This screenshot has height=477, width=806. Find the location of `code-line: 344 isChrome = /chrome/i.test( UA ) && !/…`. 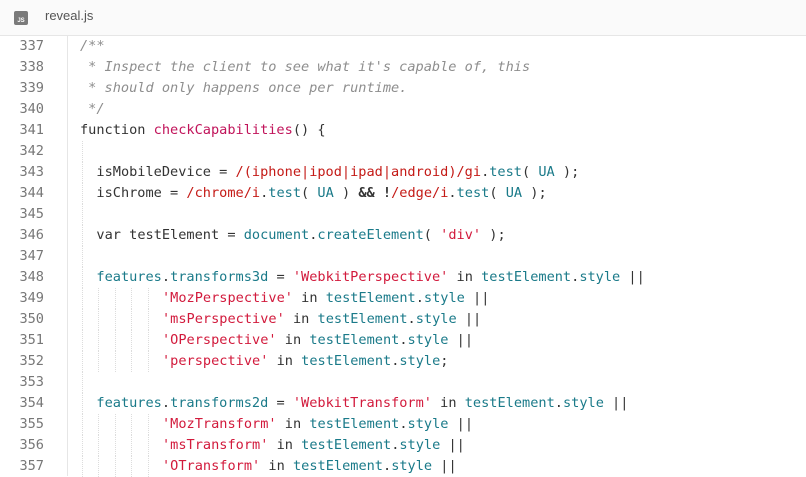

code-line: 344 isChrome = /chrome/i.test( UA ) && !/… is located at coordinates (403, 193).